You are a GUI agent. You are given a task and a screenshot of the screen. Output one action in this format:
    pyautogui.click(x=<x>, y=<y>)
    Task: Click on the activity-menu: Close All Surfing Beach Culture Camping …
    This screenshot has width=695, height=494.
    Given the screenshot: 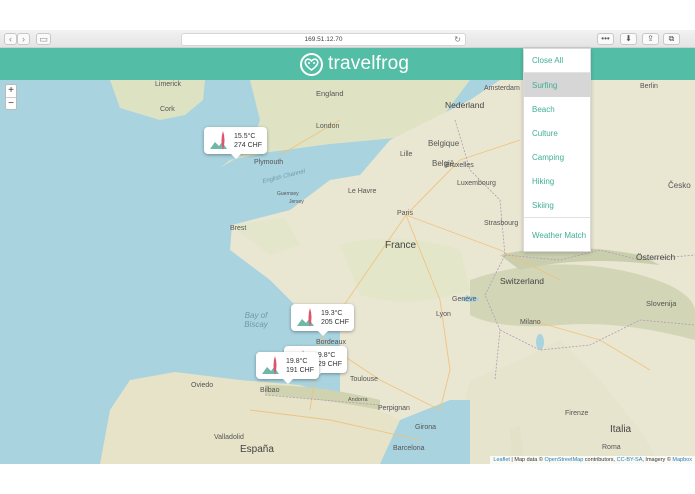 What is the action you would take?
    pyautogui.click(x=557, y=150)
    